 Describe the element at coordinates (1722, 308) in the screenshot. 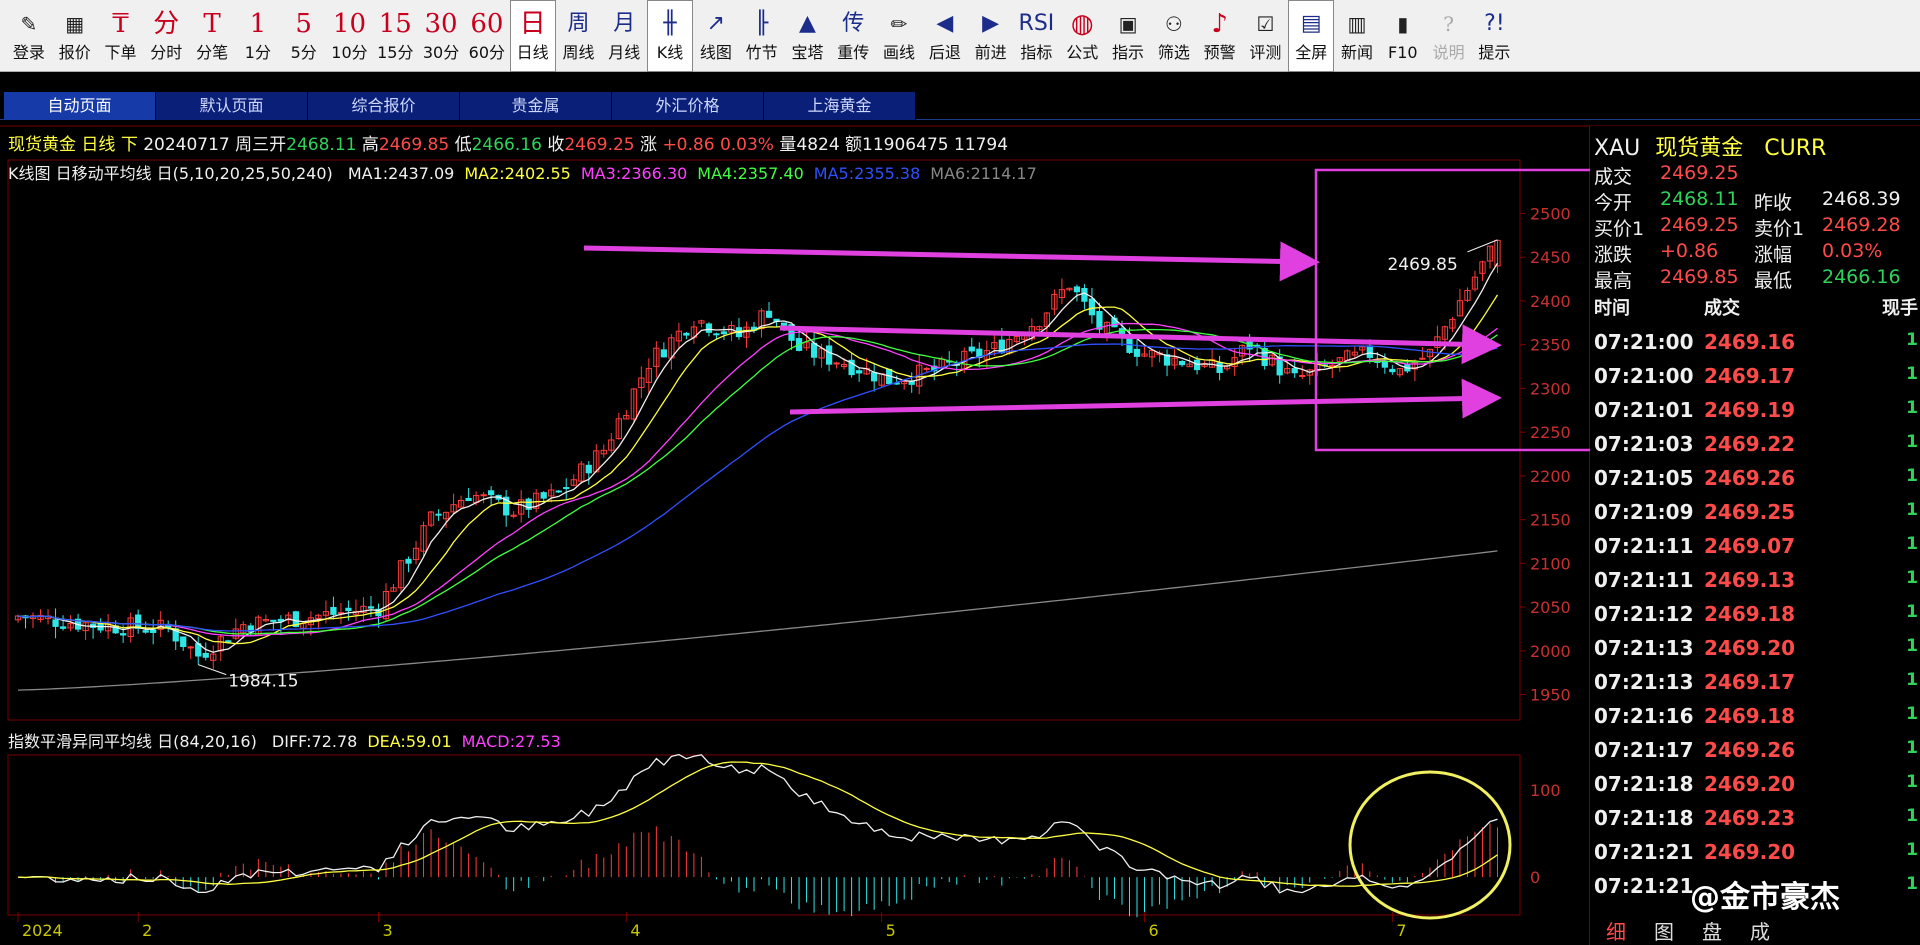

I see `tick-header-price: 成交` at that location.